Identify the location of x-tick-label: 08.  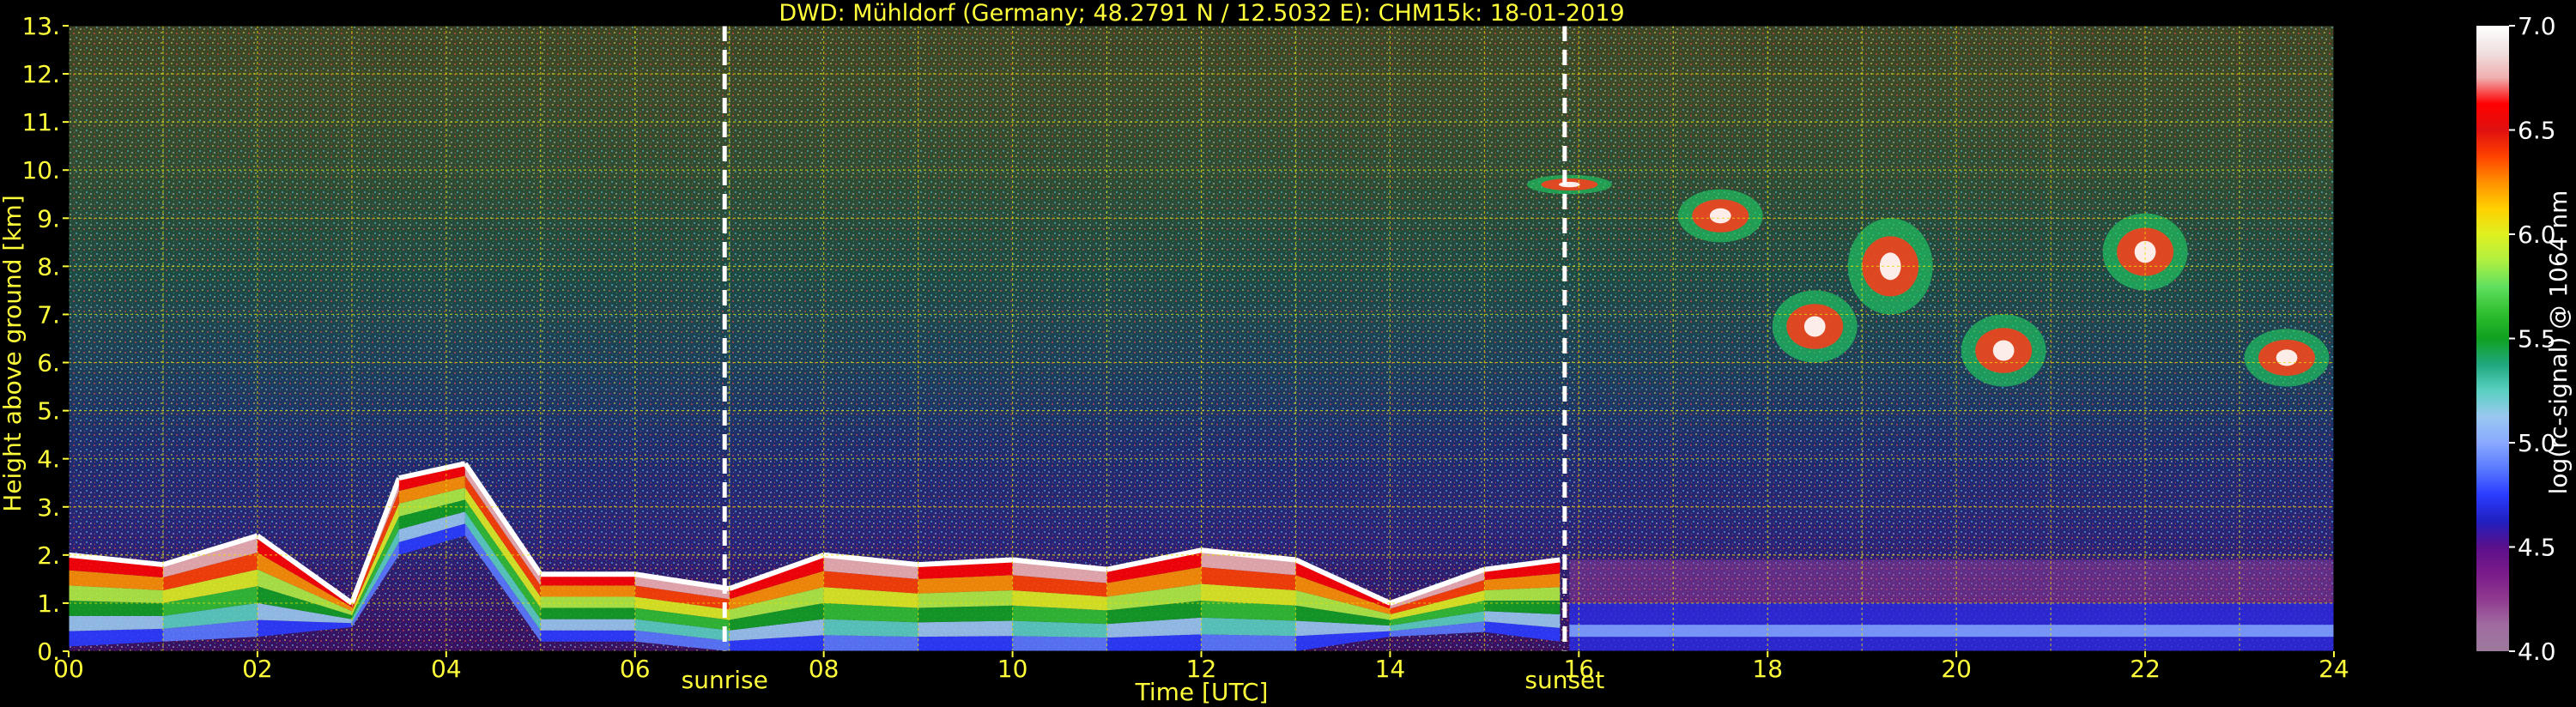
(824, 669).